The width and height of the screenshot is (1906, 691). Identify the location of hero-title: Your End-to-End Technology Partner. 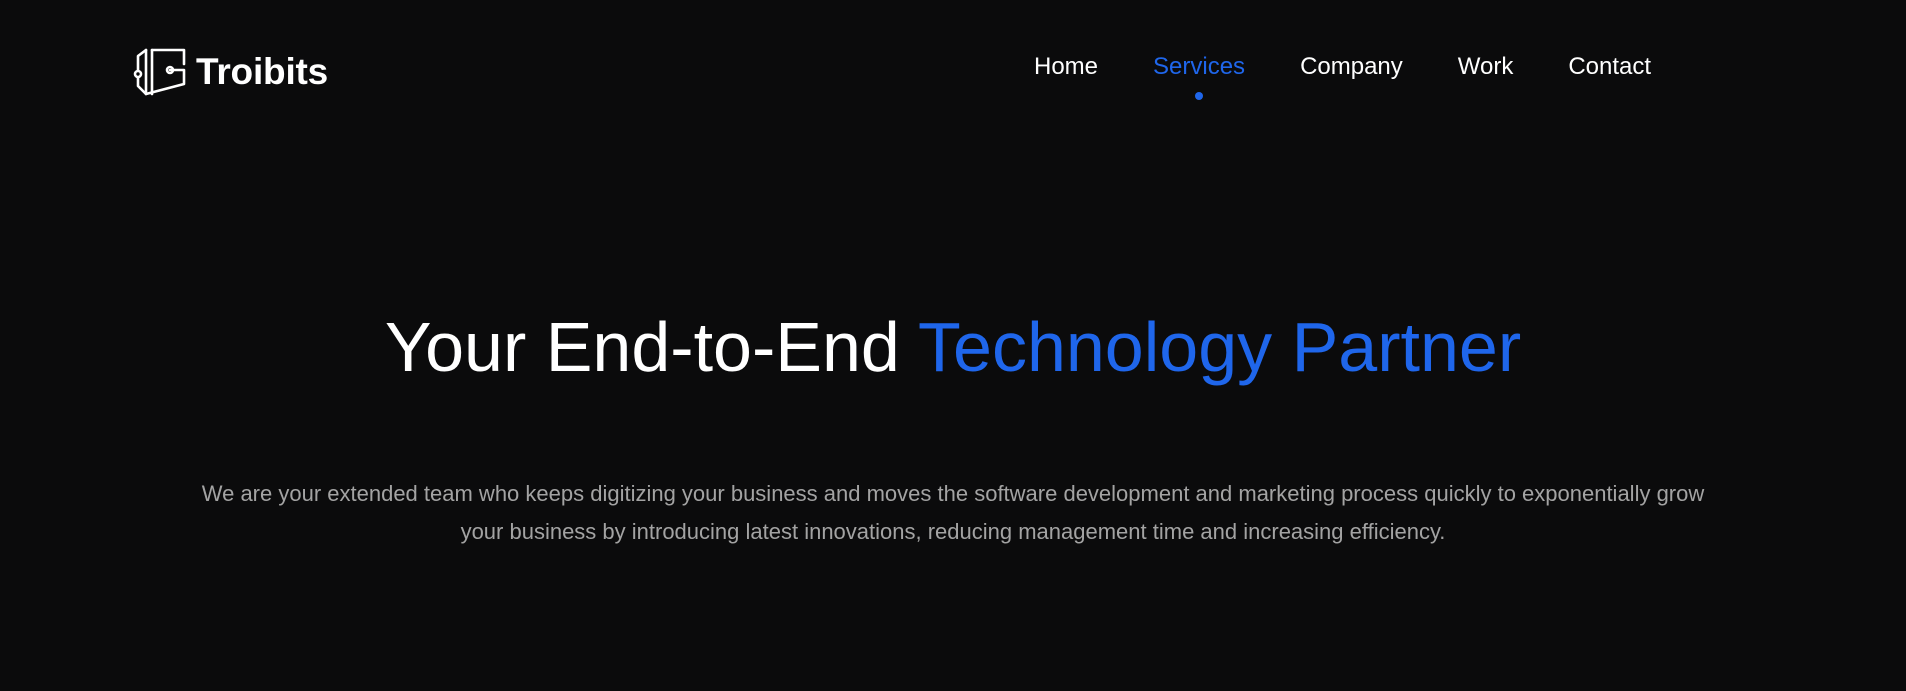
(953, 347).